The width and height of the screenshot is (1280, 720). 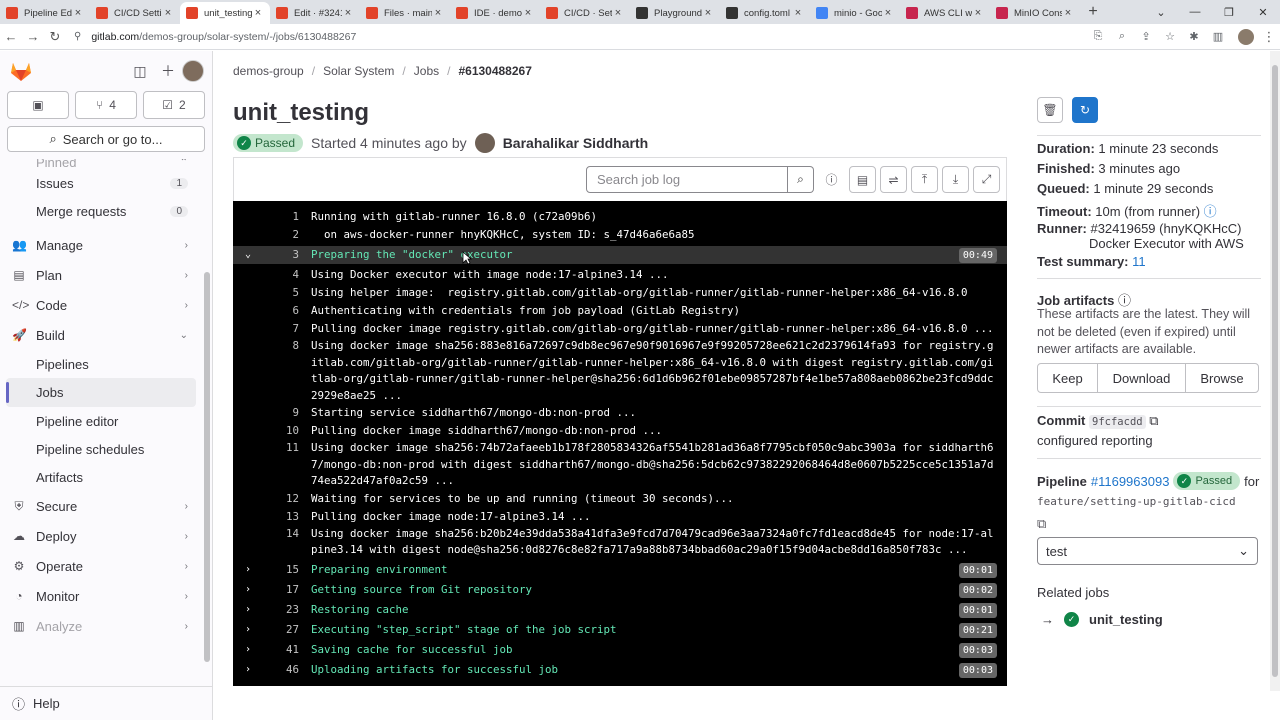 I want to click on related-job-link: unit_testing, so click(x=1126, y=619).